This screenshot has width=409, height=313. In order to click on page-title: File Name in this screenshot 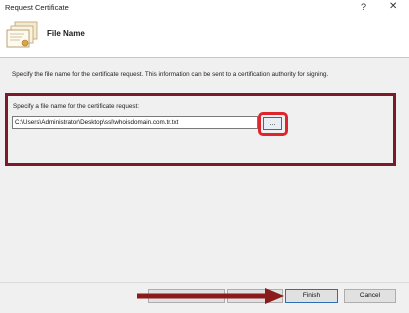, I will do `click(66, 33)`.